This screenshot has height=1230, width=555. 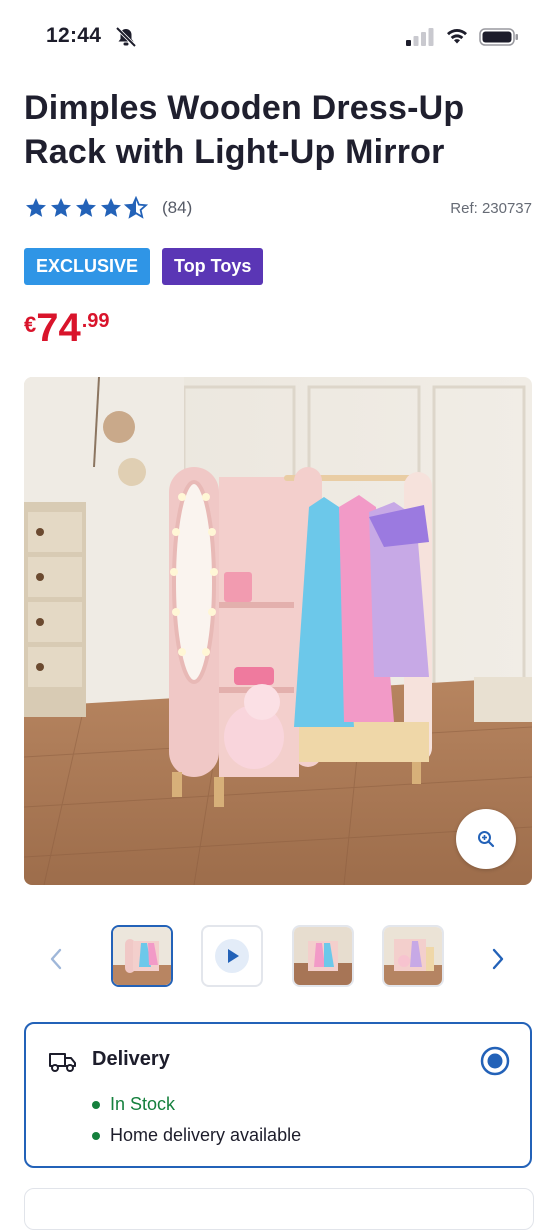 I want to click on delivery-title: Delivery, so click(x=131, y=1059).